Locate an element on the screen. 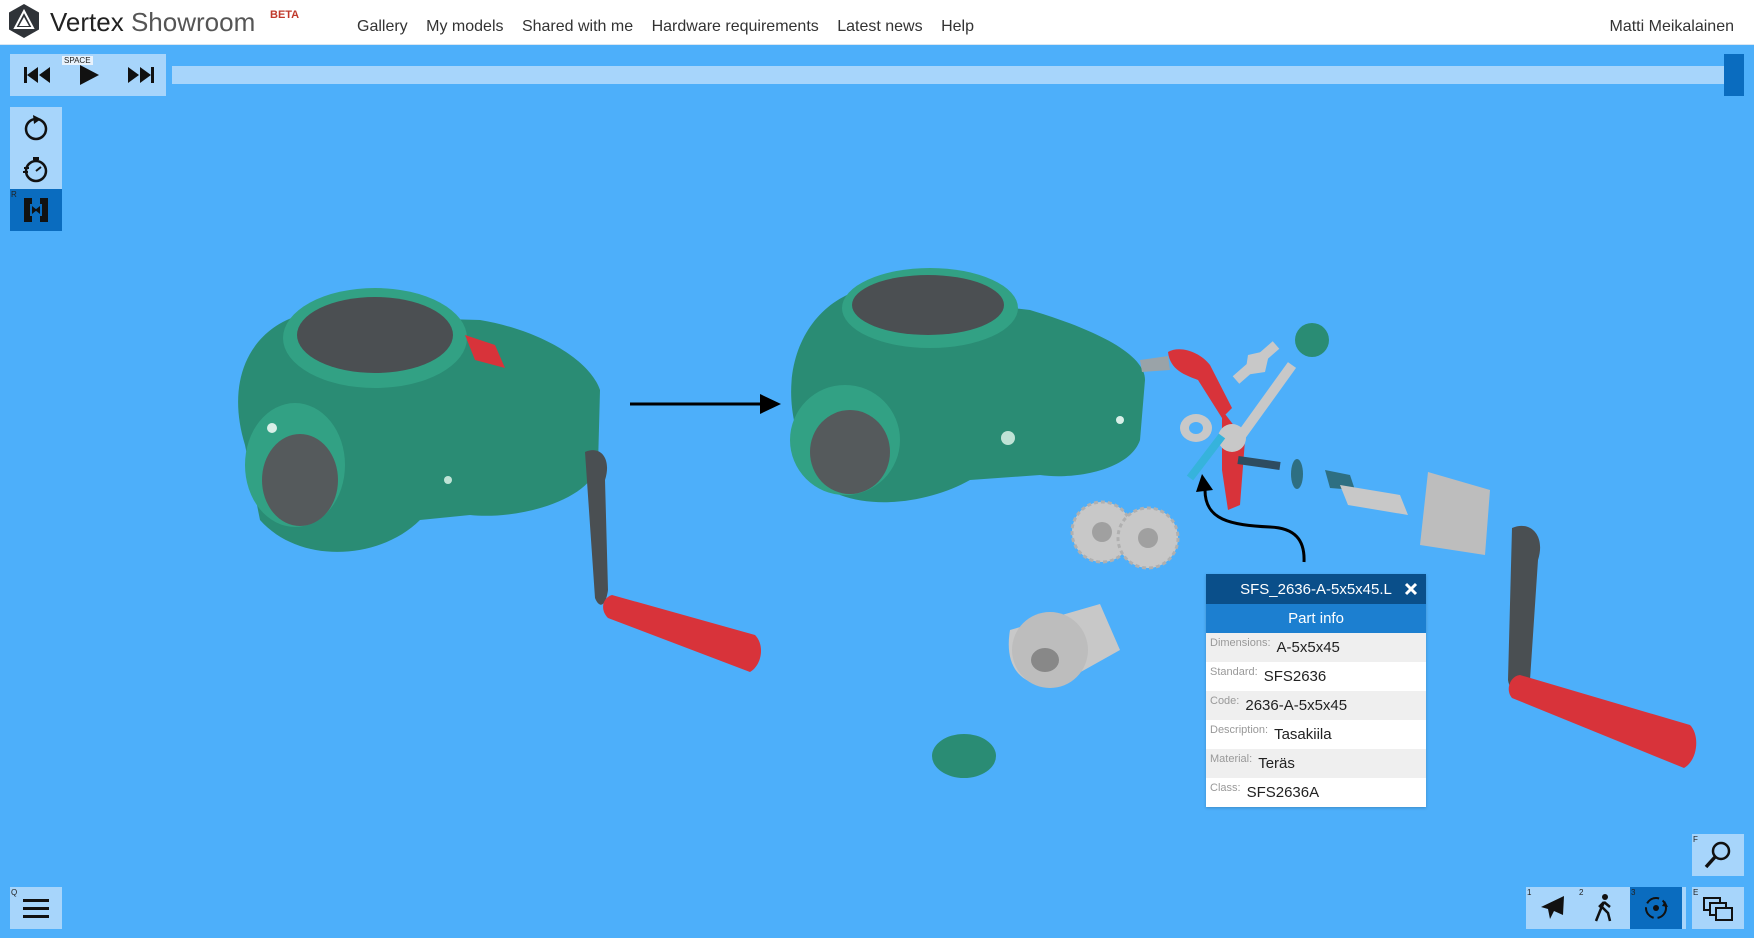 The height and width of the screenshot is (938, 1754). skip-to-start-button is located at coordinates (37, 75).